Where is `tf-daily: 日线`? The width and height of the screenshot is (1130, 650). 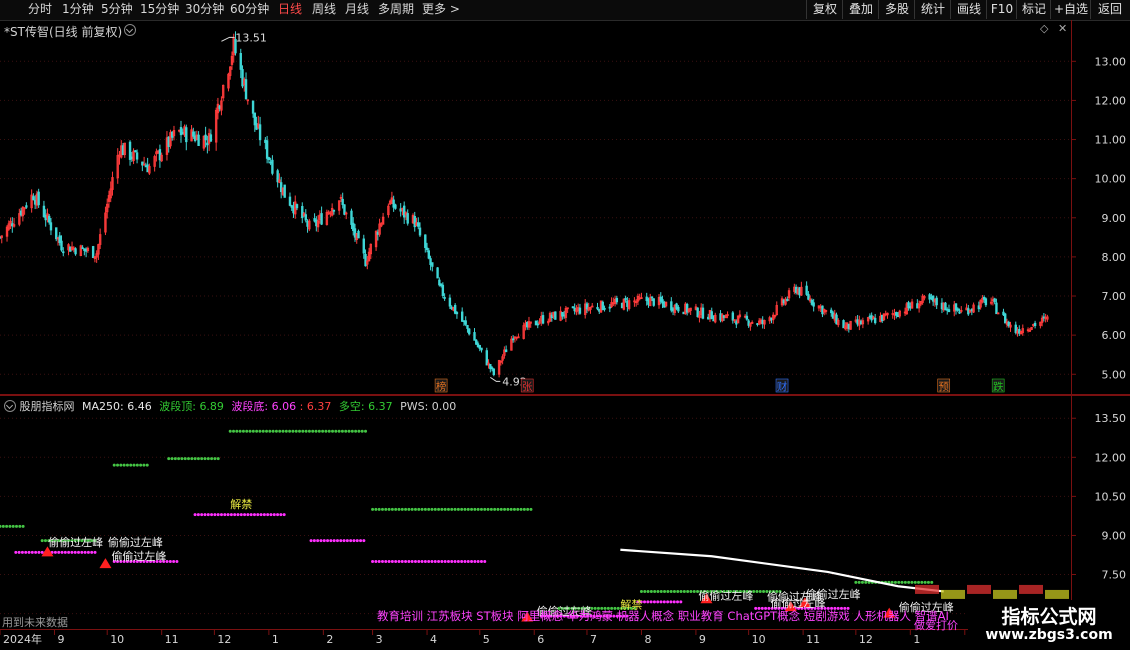
tf-daily: 日线 is located at coordinates (290, 9).